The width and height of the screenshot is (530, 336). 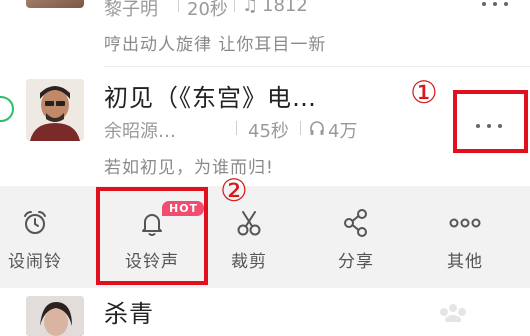 What do you see at coordinates (495, 4) in the screenshot?
I see `previous-more-button` at bounding box center [495, 4].